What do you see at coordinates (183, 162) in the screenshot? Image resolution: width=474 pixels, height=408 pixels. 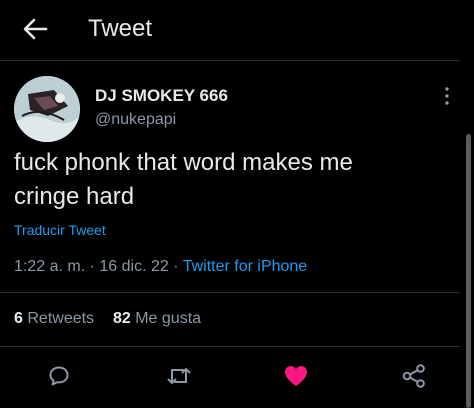 I see `tweet-text-line-1: fuck phonk that word makes me` at bounding box center [183, 162].